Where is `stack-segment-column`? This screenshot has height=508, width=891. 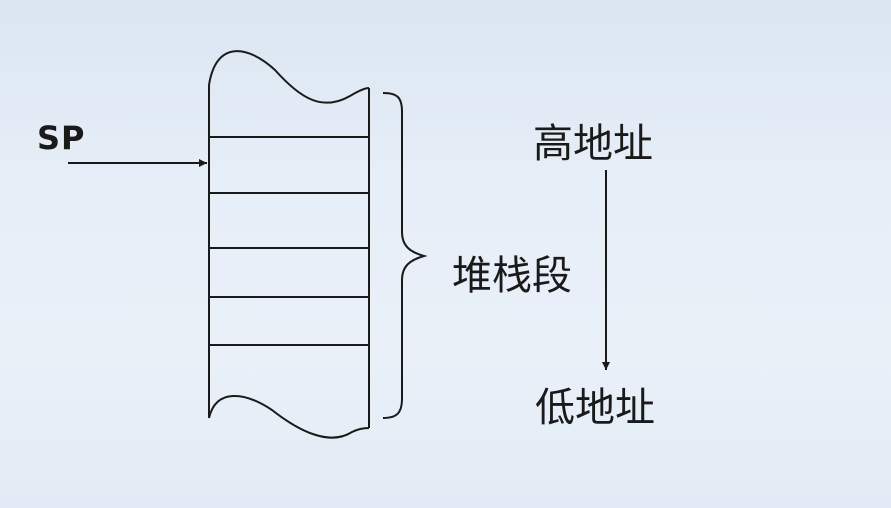 stack-segment-column is located at coordinates (289, 244).